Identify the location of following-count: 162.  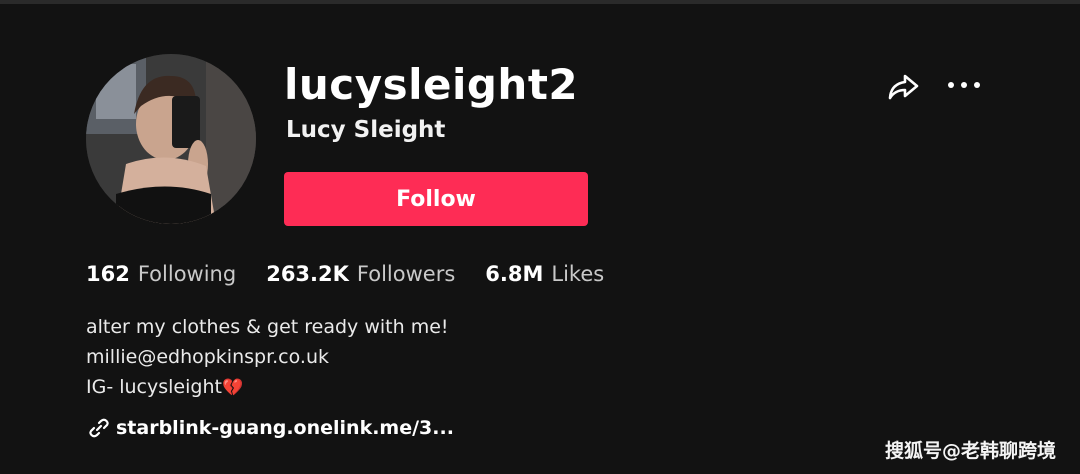
(108, 274).